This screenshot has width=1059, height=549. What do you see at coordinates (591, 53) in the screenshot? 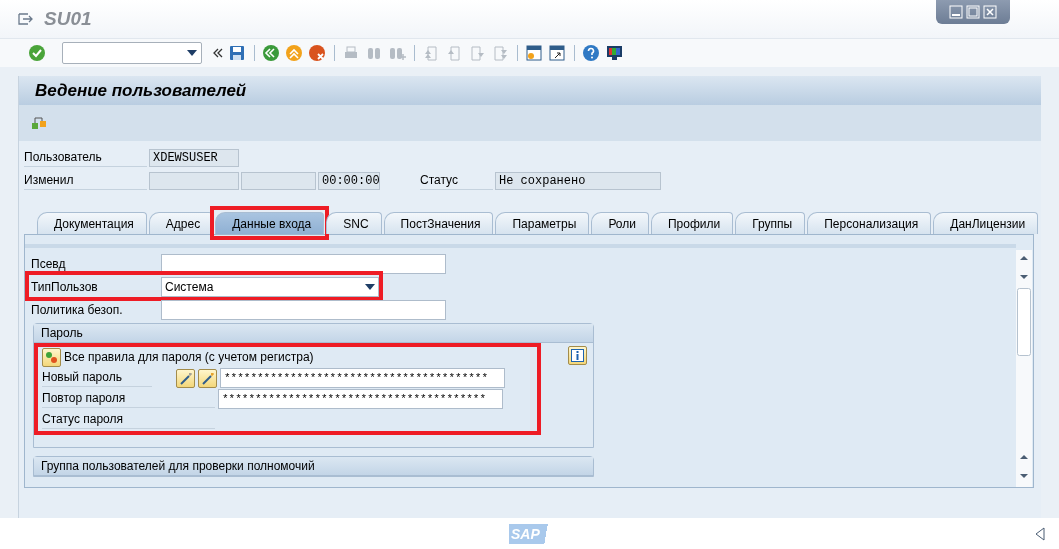
I see `help-icon` at bounding box center [591, 53].